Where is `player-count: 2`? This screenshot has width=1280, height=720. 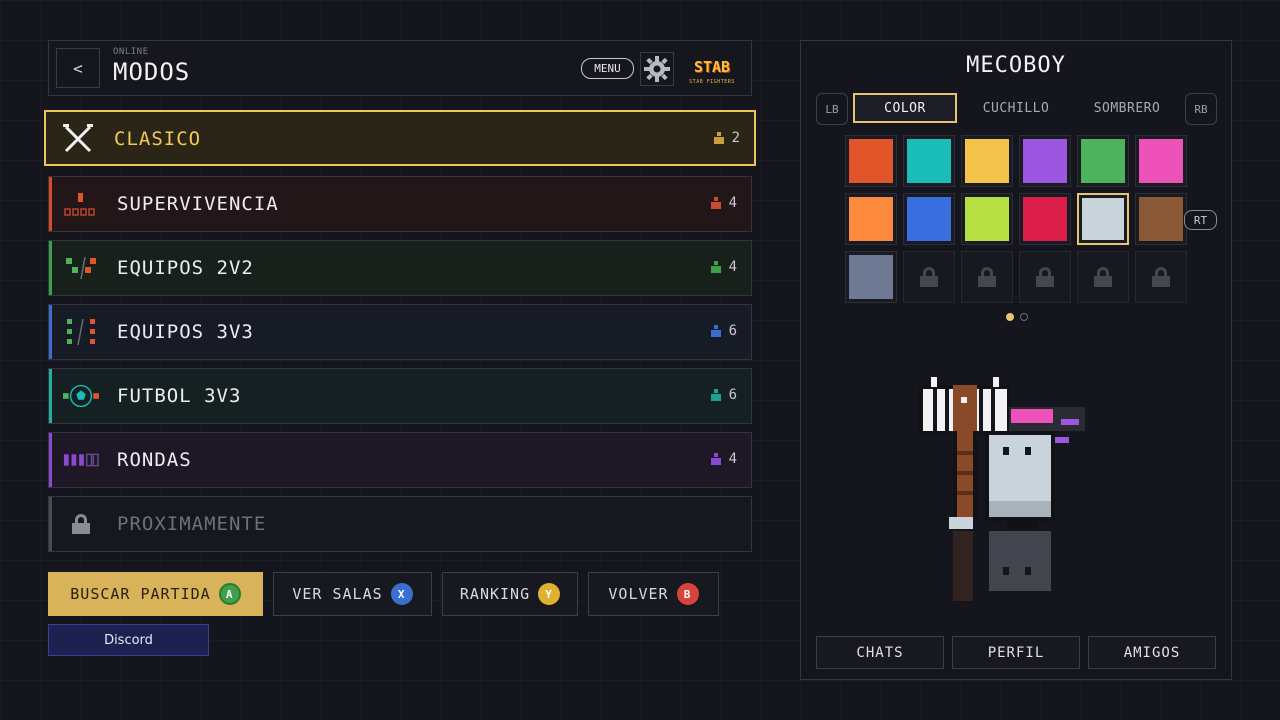
player-count: 2 is located at coordinates (726, 138).